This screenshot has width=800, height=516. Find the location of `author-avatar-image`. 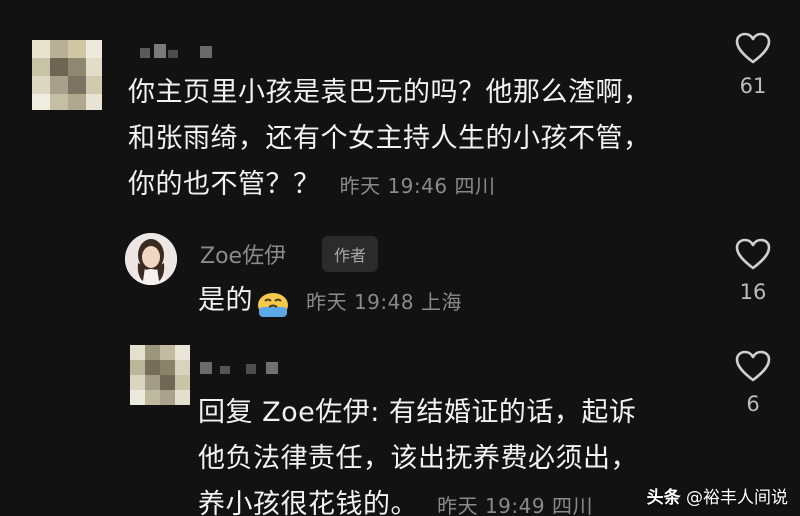

author-avatar-image is located at coordinates (151, 259).